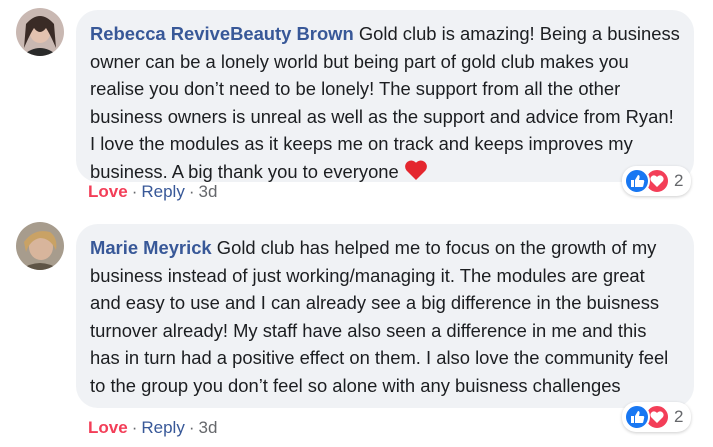 The height and width of the screenshot is (447, 713). What do you see at coordinates (151, 247) in the screenshot?
I see `comment-author: Marie Meyrick` at bounding box center [151, 247].